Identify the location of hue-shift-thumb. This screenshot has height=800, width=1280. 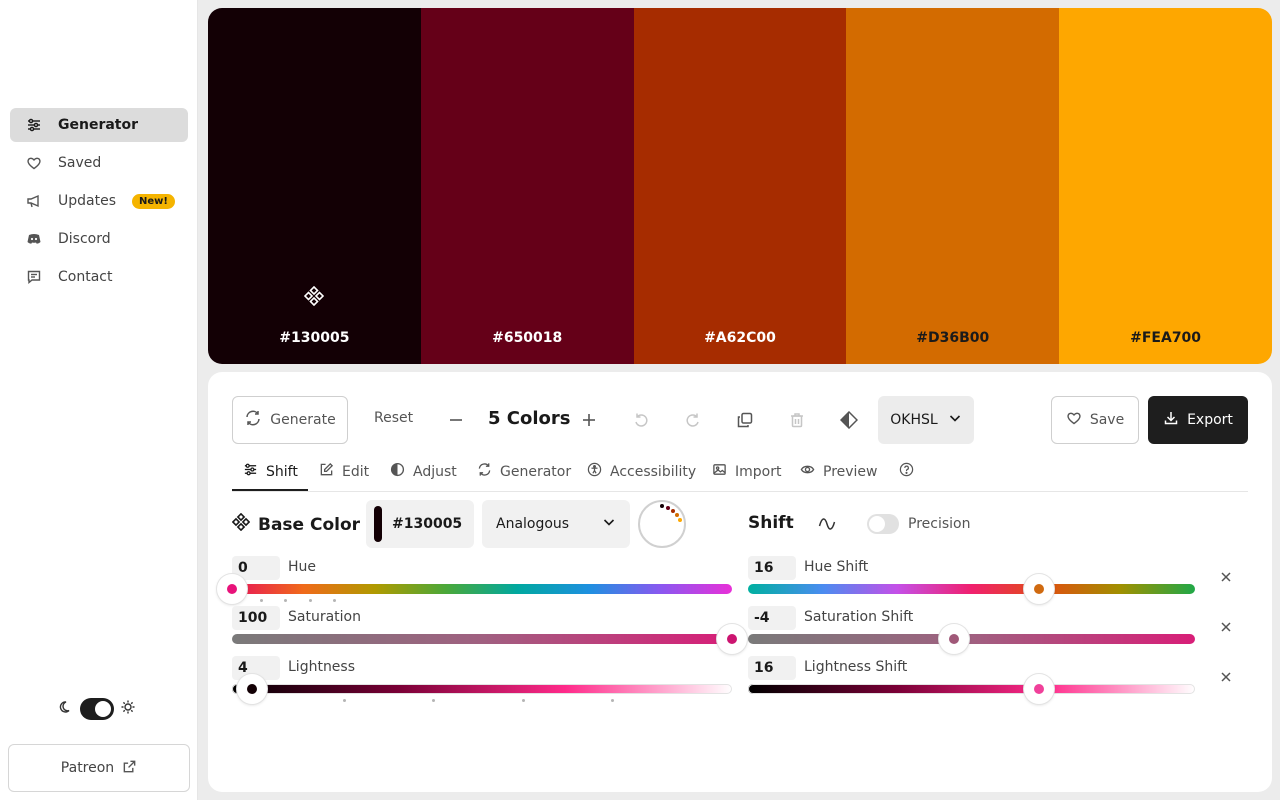
(1038, 589).